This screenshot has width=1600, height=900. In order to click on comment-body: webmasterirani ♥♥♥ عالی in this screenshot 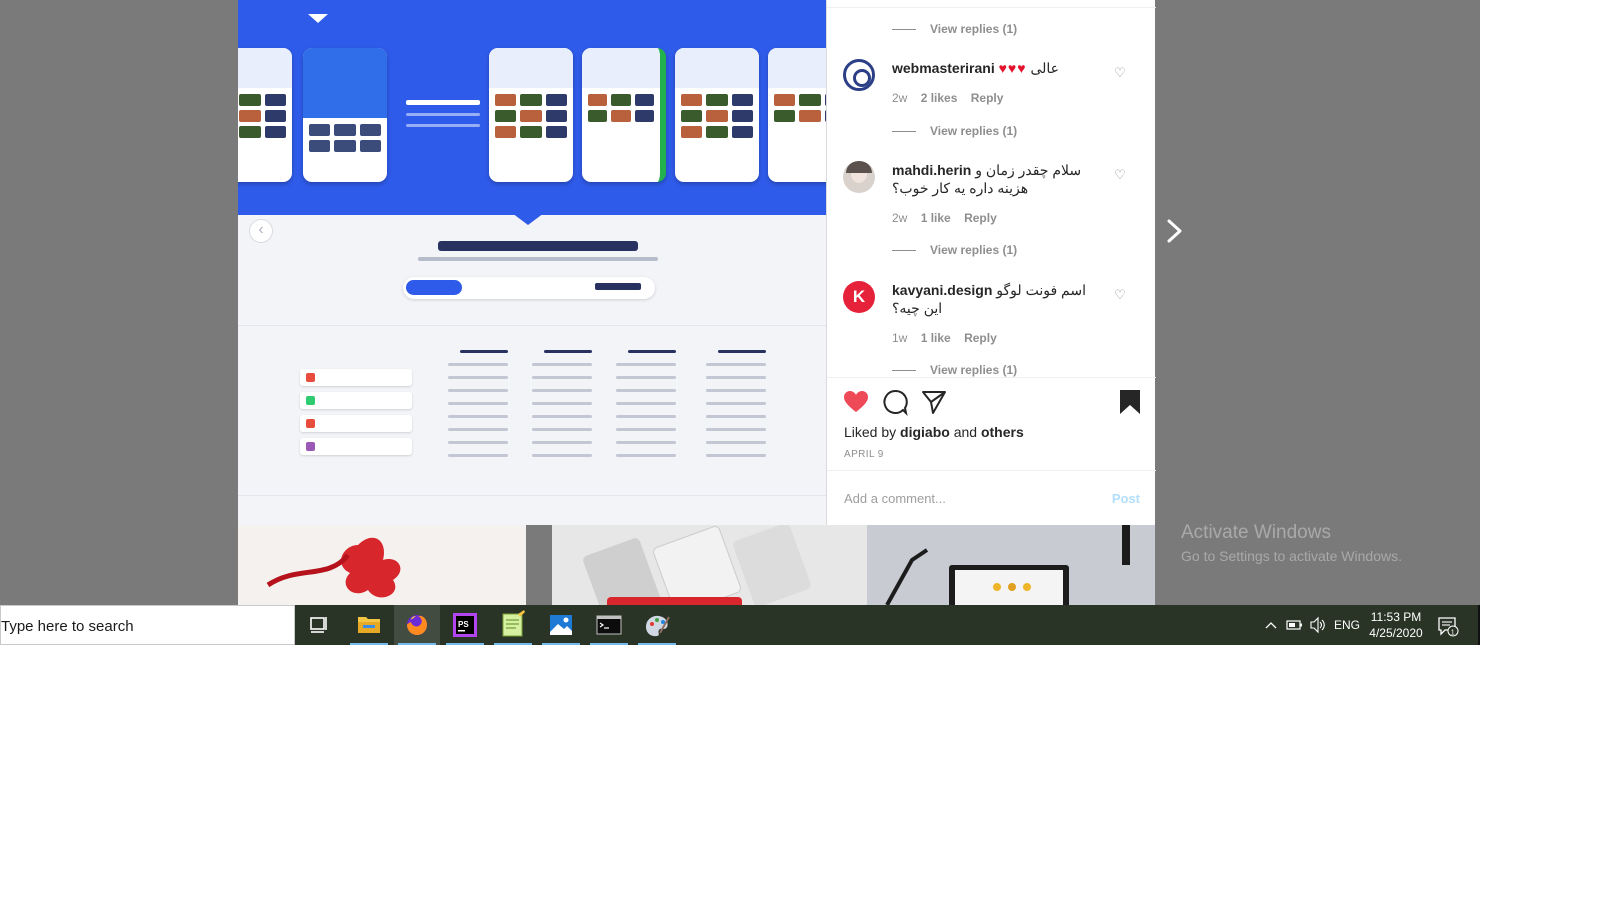, I will do `click(999, 68)`.